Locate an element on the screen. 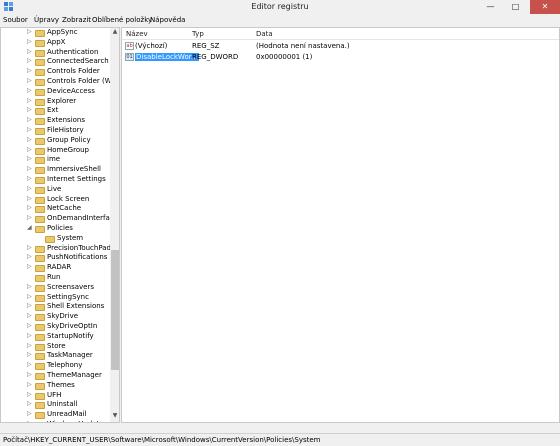 This screenshot has height=446, width=560. tree-item: Run is located at coordinates (56, 278).